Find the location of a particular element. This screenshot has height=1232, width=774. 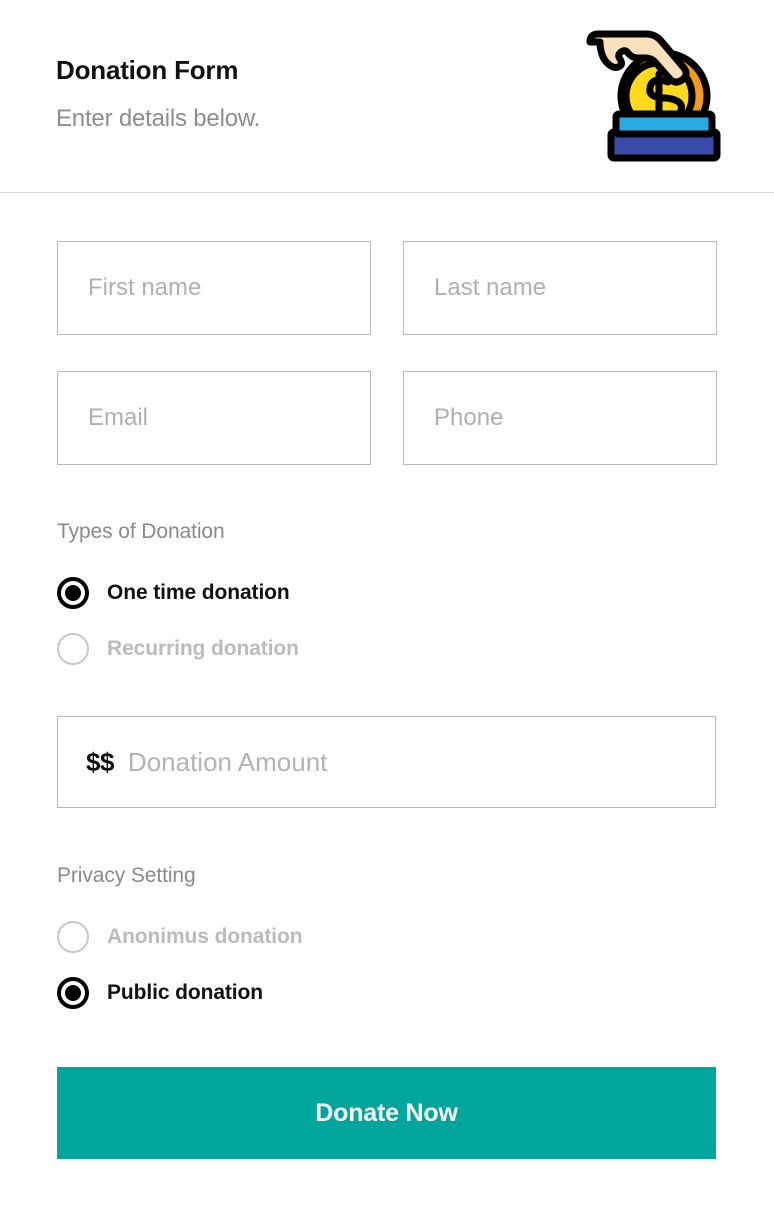

header-text-block: Donation Form Enter details below. is located at coordinates (158, 94).